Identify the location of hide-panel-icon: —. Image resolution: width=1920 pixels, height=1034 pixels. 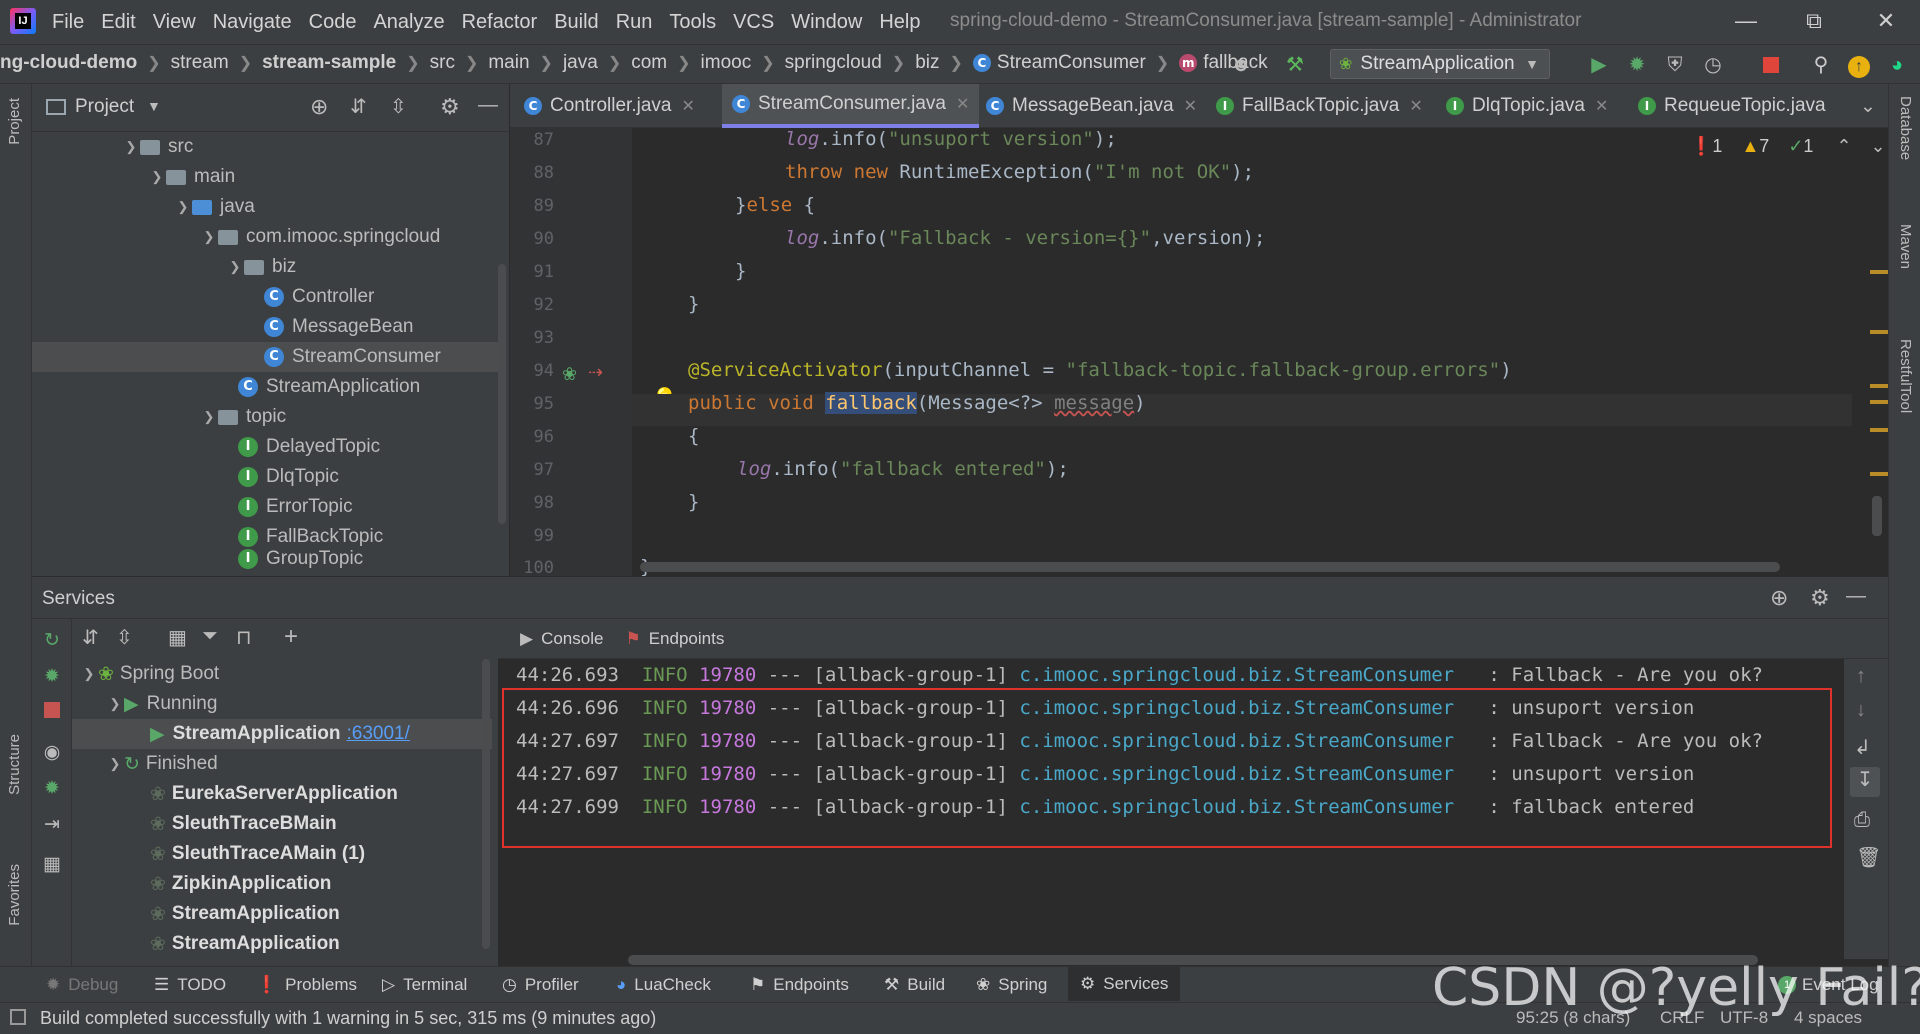
(488, 105).